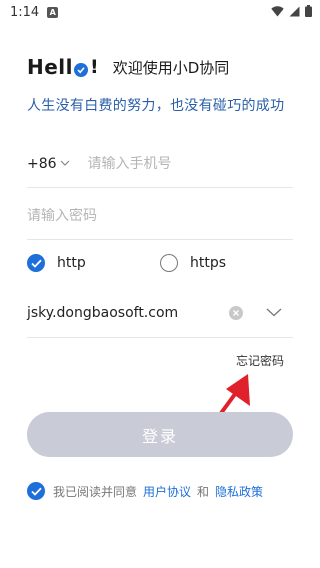 The image size is (320, 568). Describe the element at coordinates (56, 263) in the screenshot. I see `radio-http: http` at that location.